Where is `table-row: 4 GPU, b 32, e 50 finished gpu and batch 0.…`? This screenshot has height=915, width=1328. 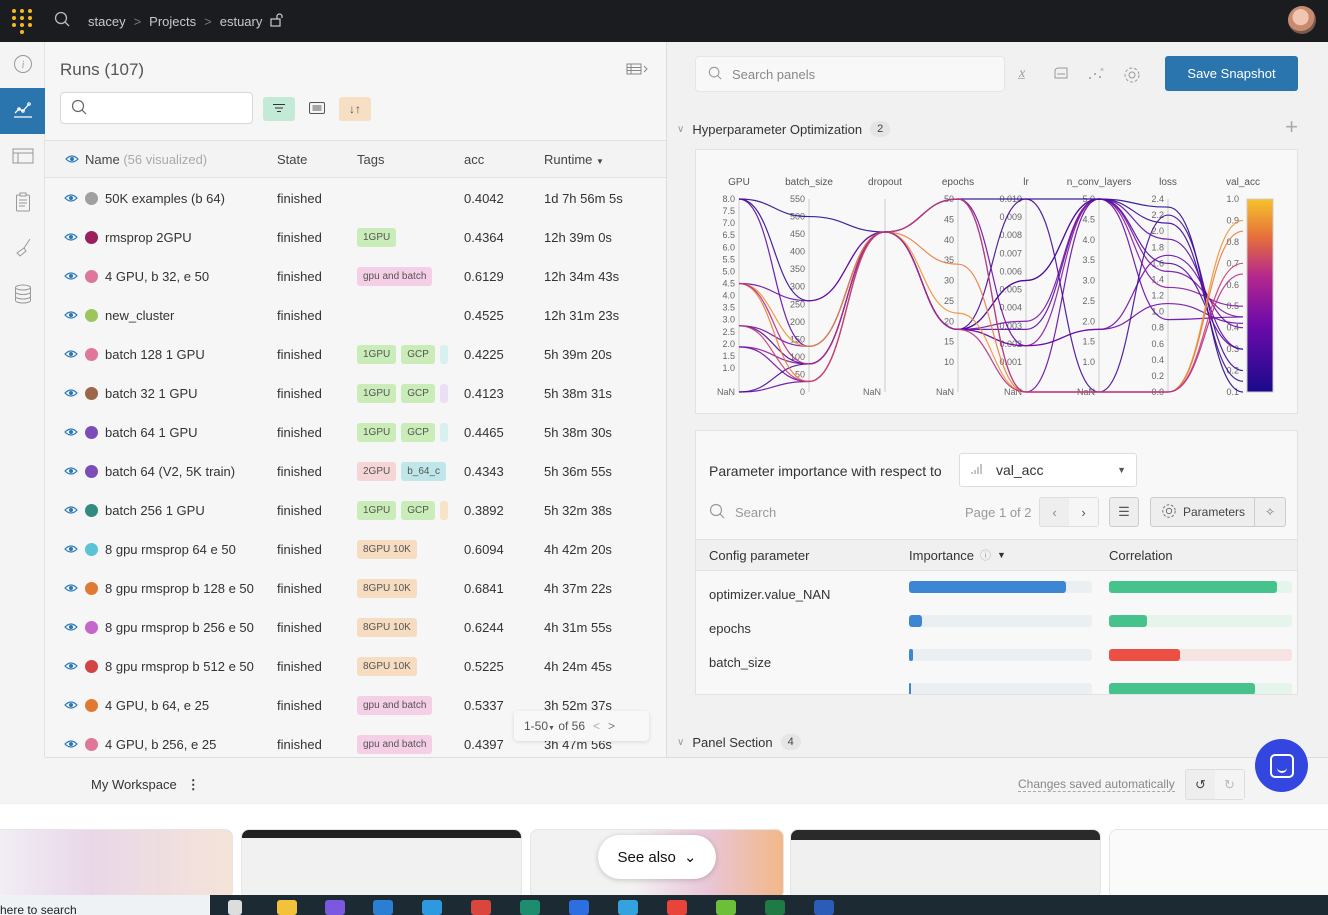
table-row: 4 GPU, b 32, e 50 finished gpu and batch 0.… is located at coordinates (355, 276).